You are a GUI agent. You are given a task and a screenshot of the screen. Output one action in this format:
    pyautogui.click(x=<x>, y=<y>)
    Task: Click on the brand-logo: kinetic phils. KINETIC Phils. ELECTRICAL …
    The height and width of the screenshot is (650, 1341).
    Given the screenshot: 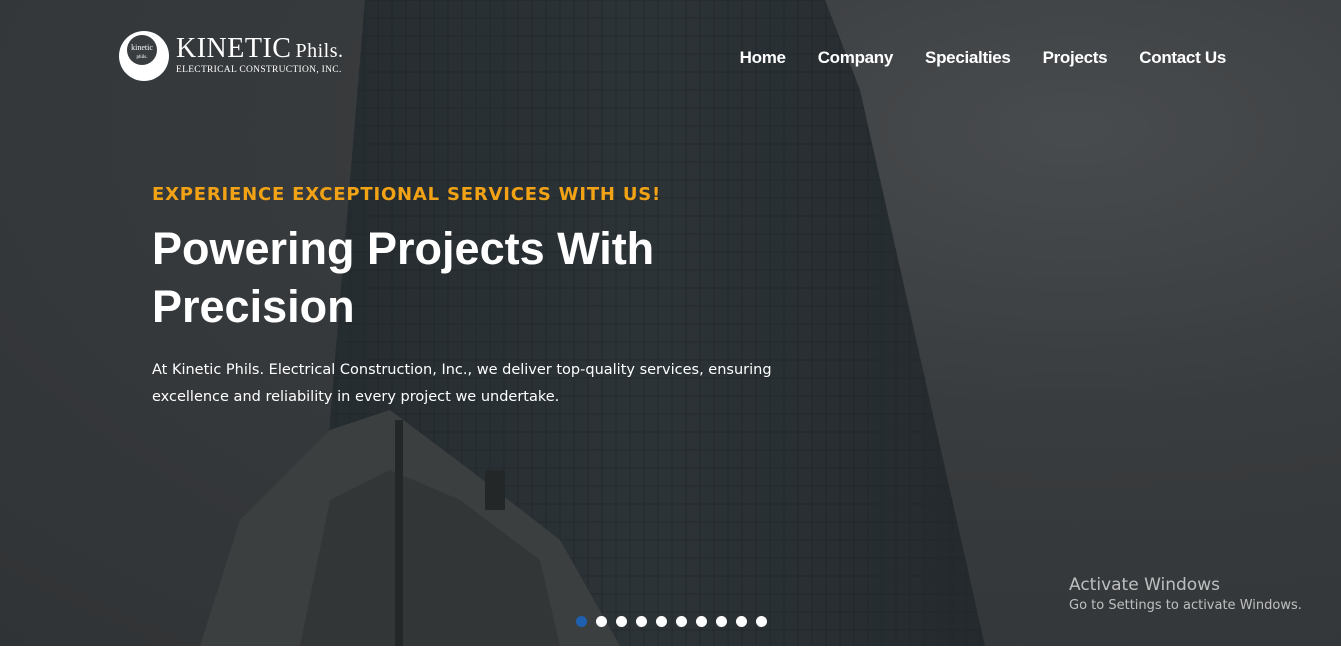 What is the action you would take?
    pyautogui.click(x=231, y=56)
    